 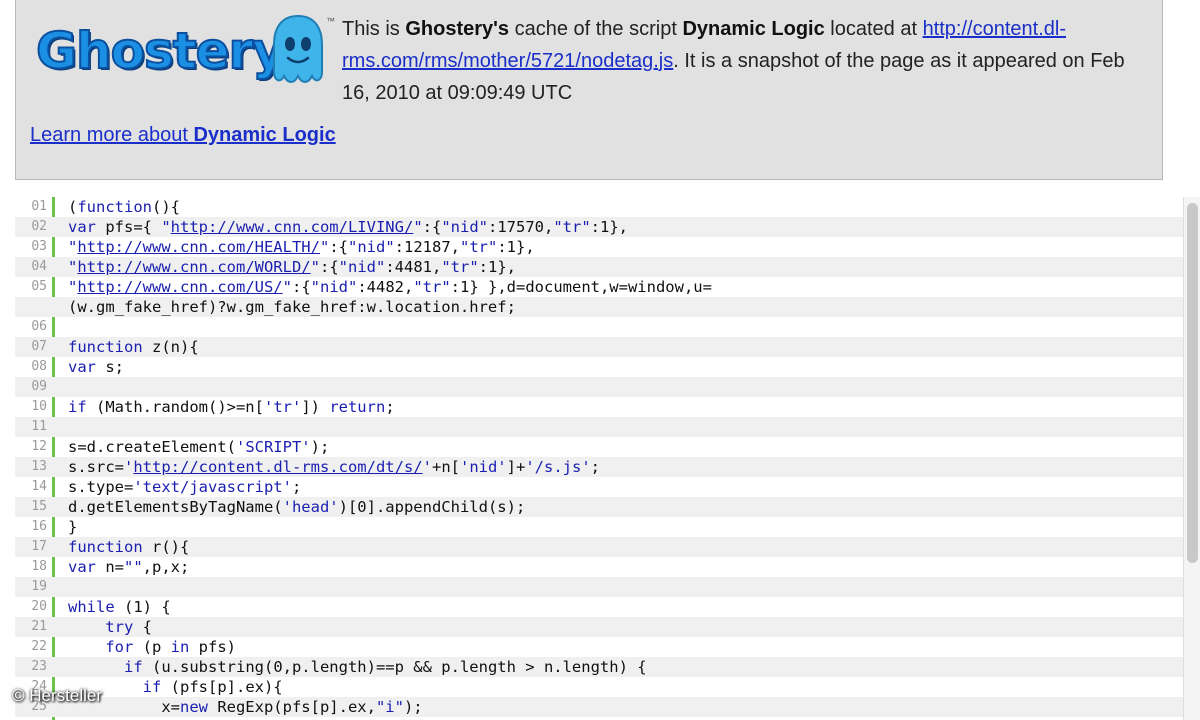 I want to click on line-text: var s;, so click(x=96, y=367).